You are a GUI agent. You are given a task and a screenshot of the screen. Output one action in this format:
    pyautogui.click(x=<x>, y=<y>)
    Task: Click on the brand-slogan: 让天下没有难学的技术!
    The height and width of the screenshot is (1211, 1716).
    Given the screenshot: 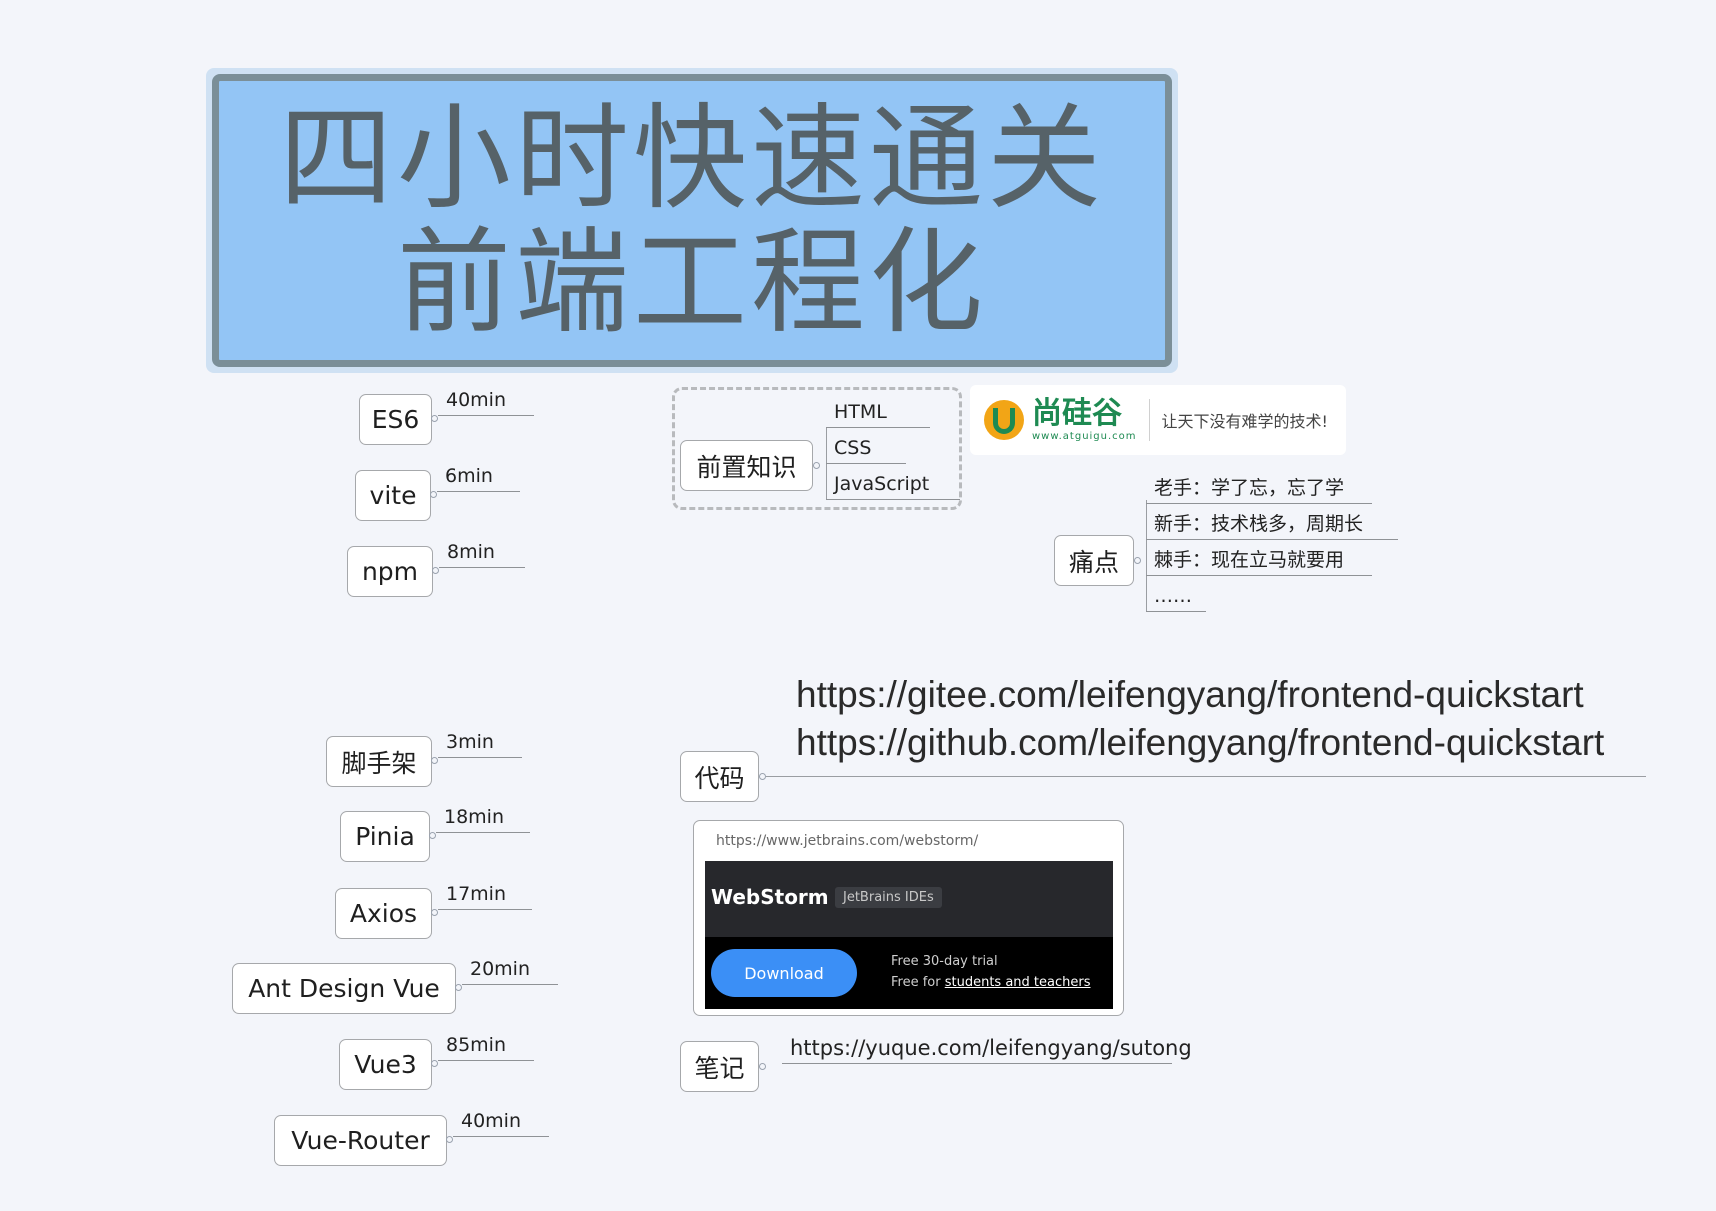 What is the action you would take?
    pyautogui.click(x=1244, y=421)
    